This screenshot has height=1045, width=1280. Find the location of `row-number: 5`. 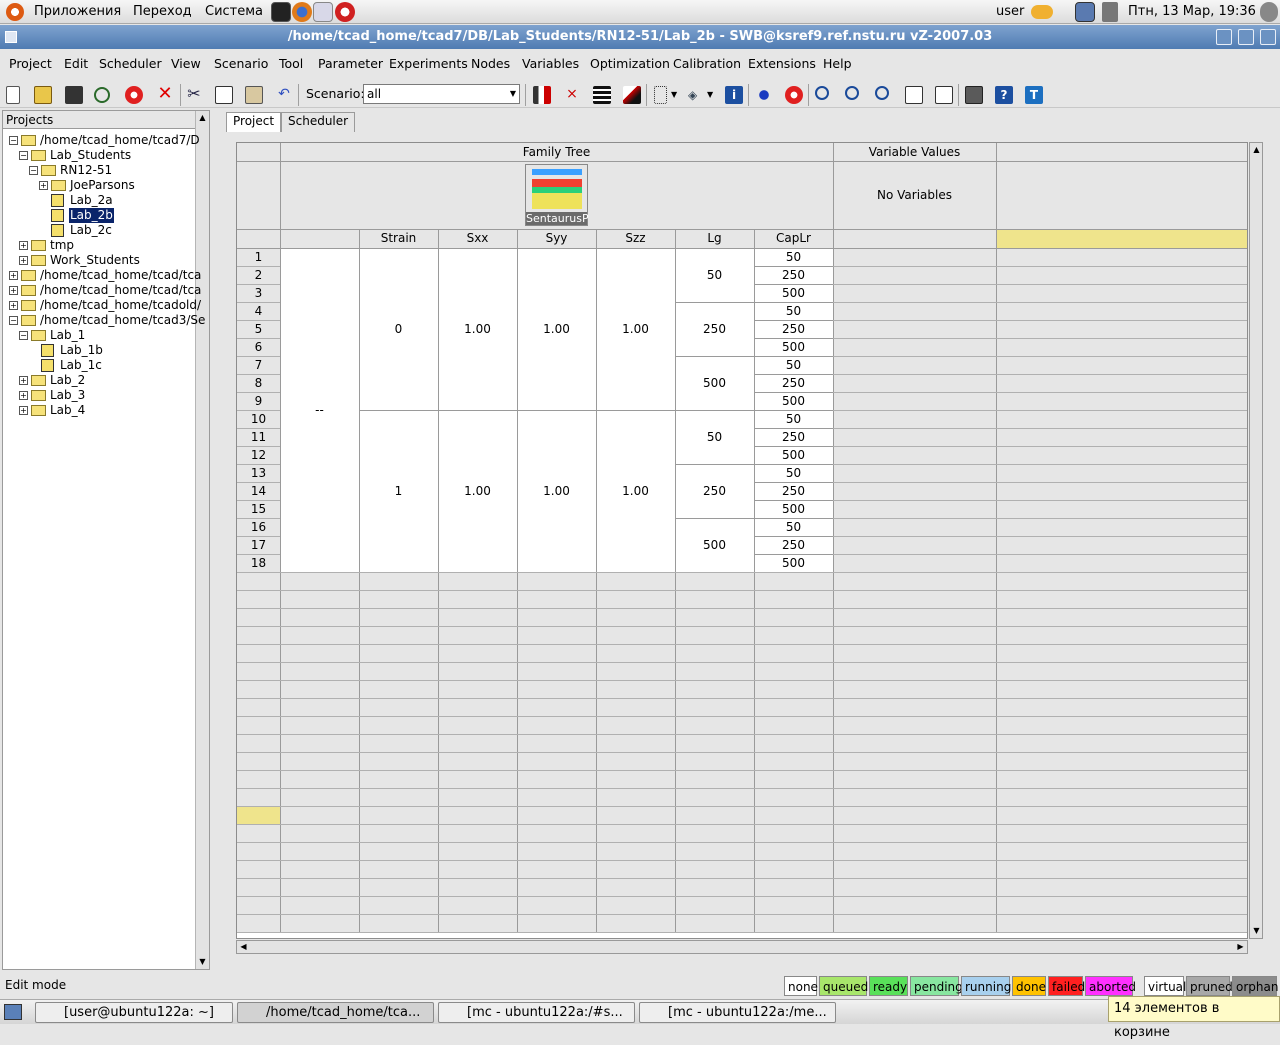

row-number: 5 is located at coordinates (258, 329).